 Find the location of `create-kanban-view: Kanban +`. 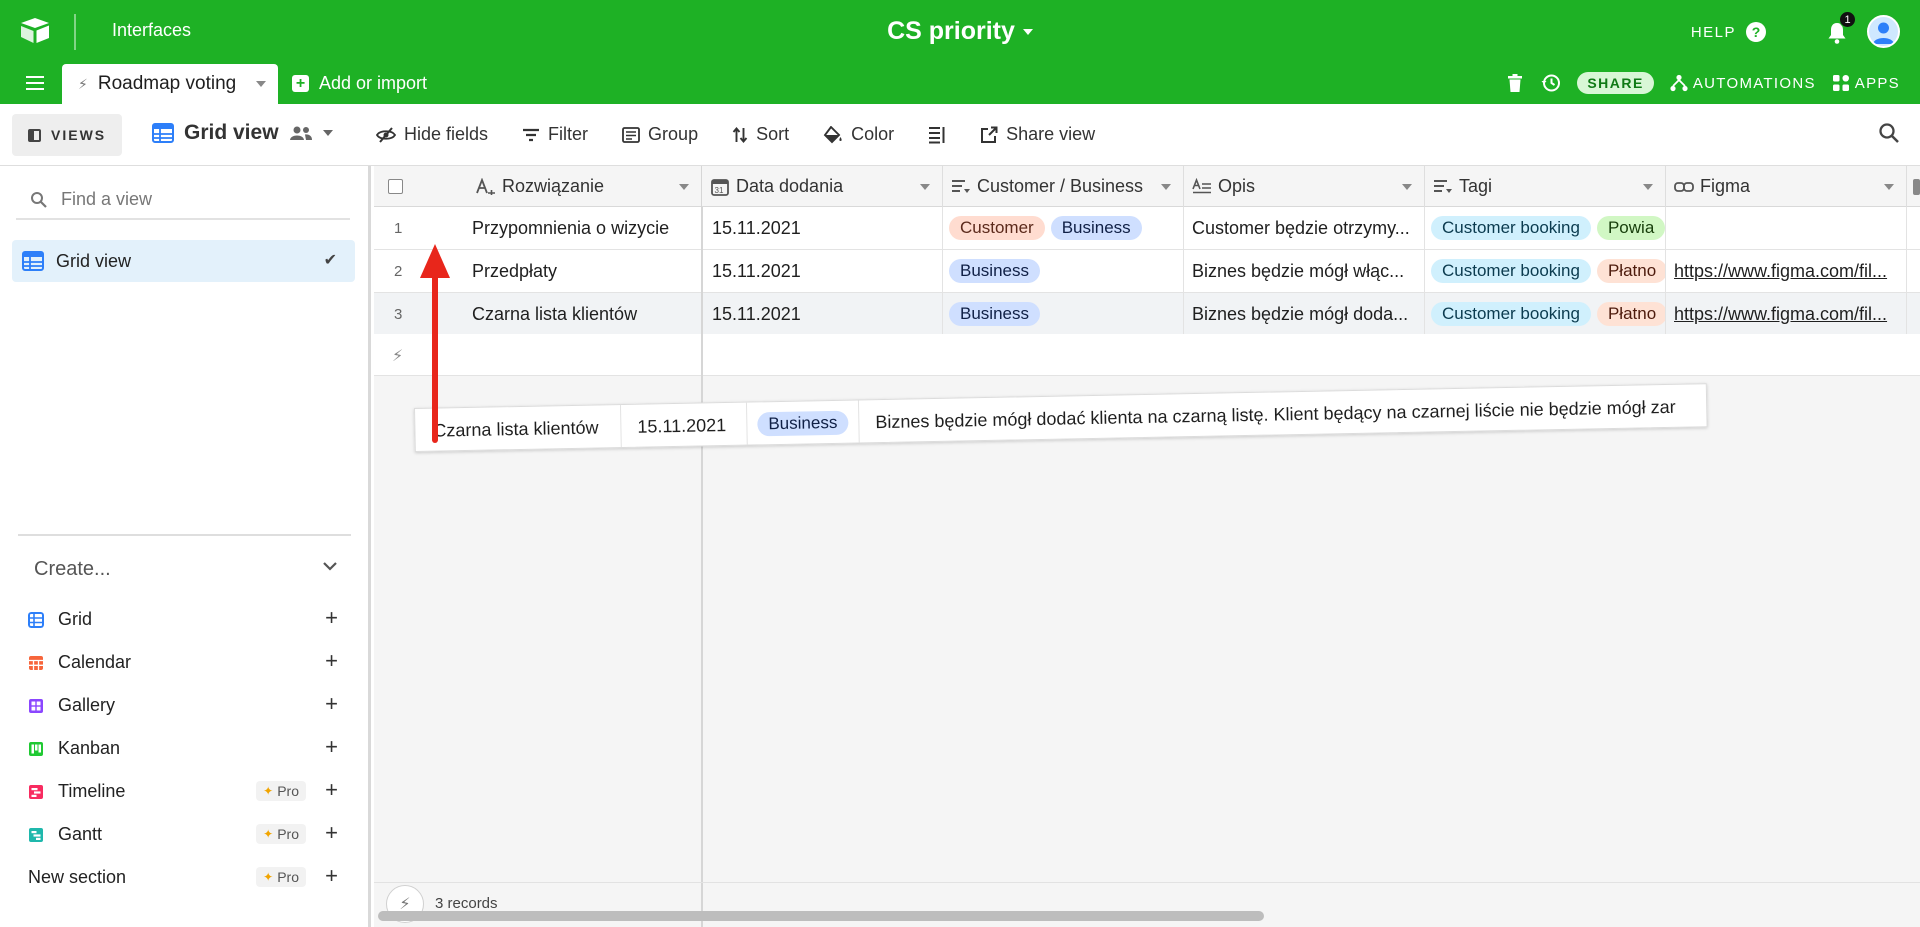

create-kanban-view: Kanban + is located at coordinates (183, 748).